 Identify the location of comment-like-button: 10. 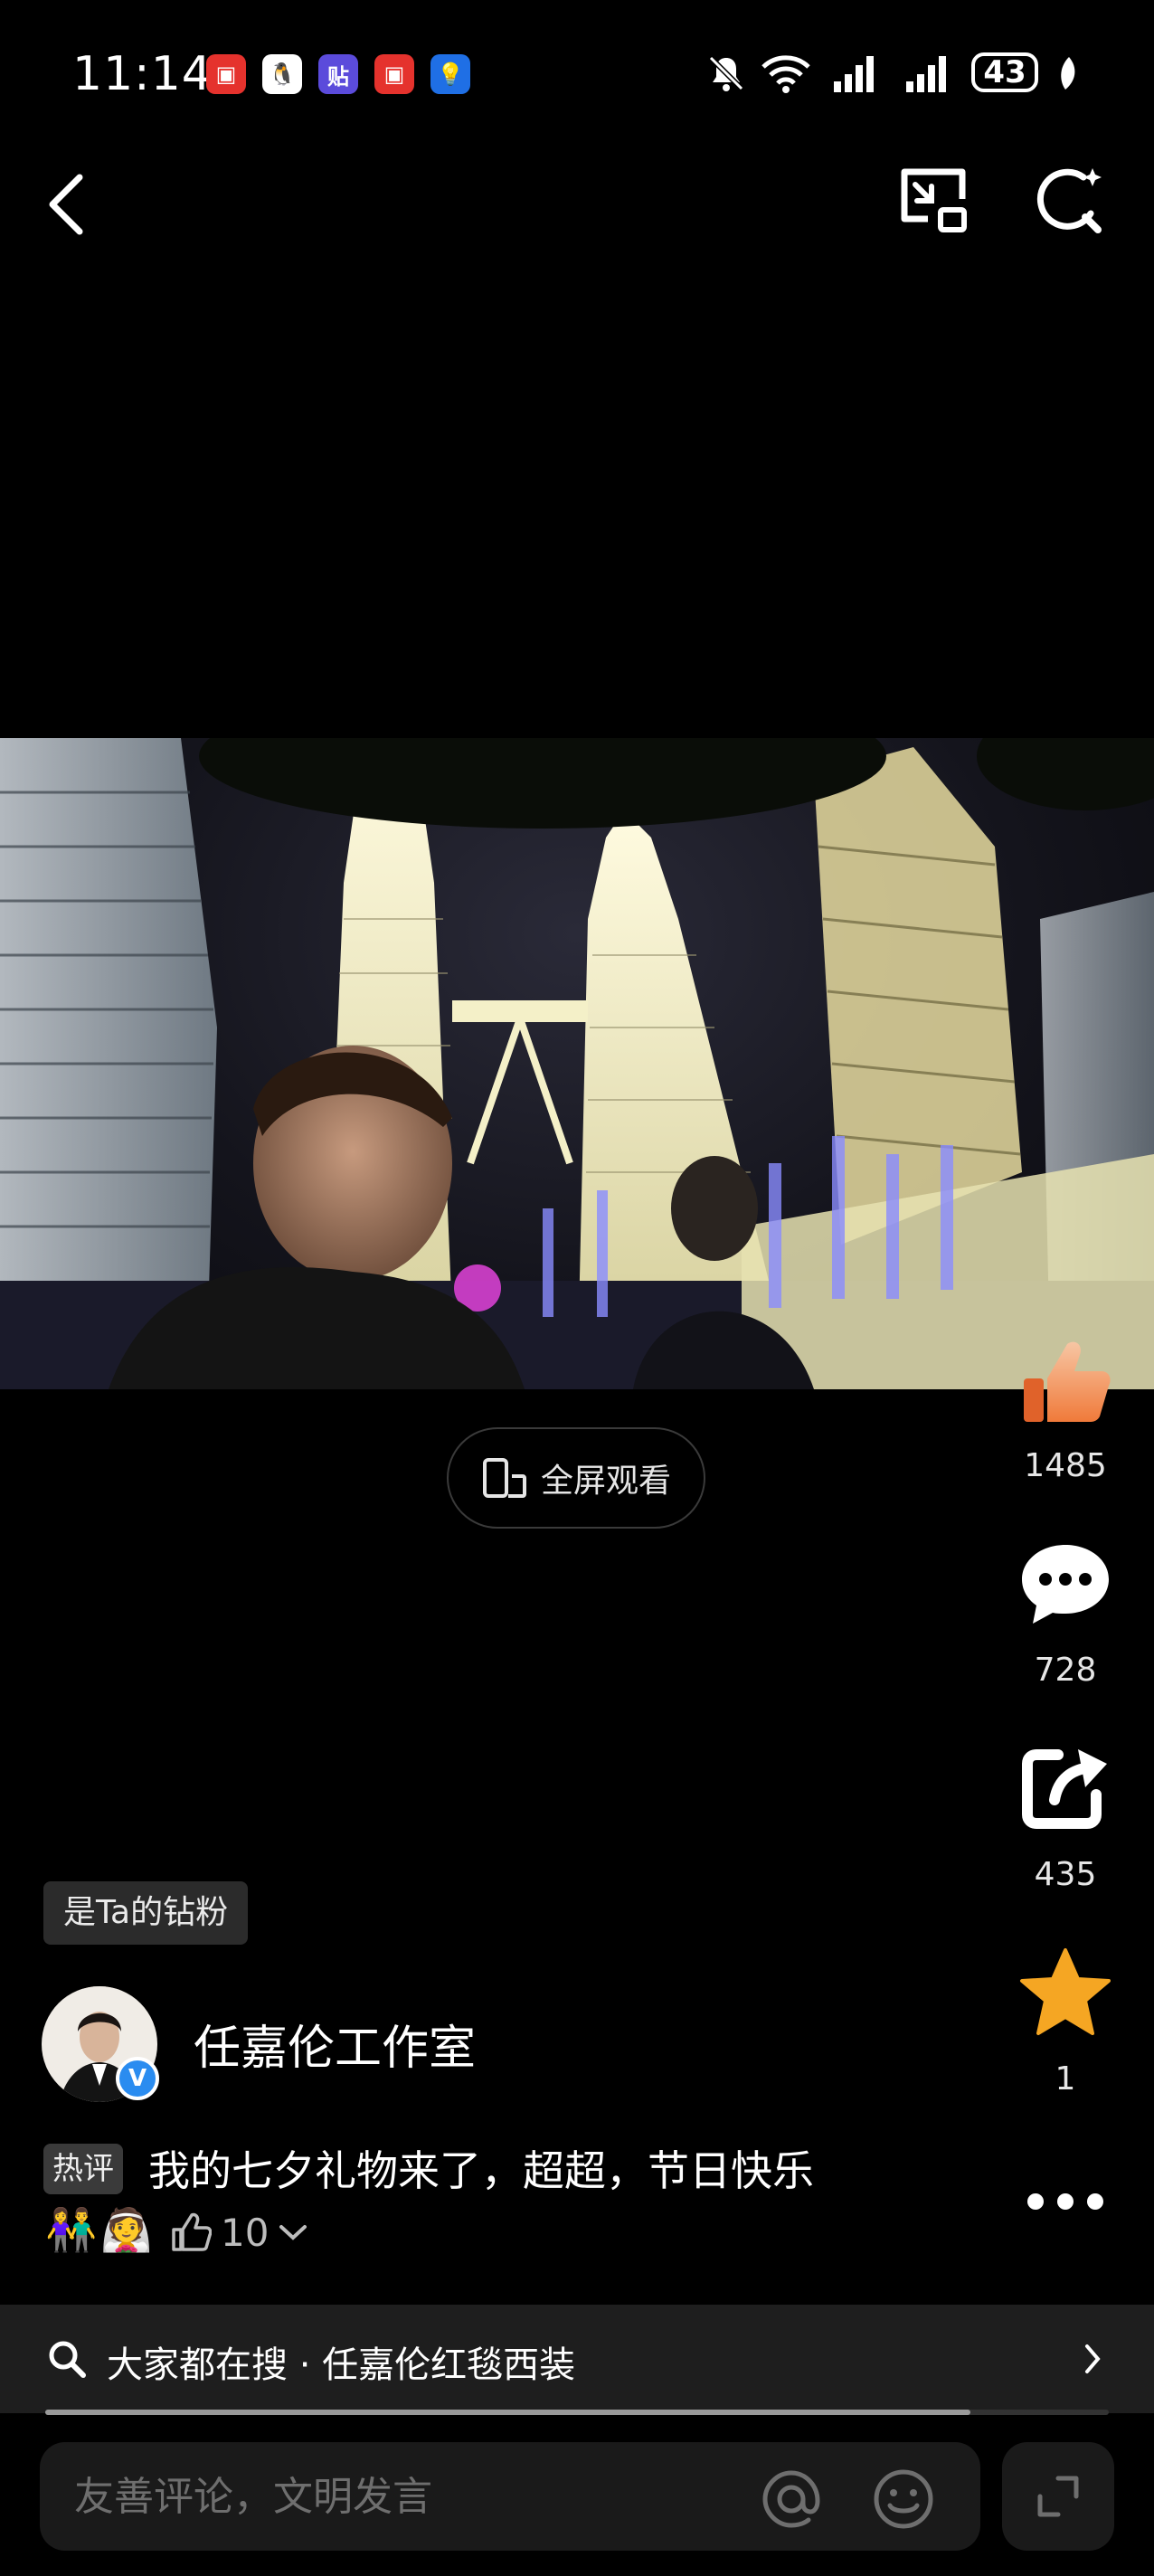
(239, 2232).